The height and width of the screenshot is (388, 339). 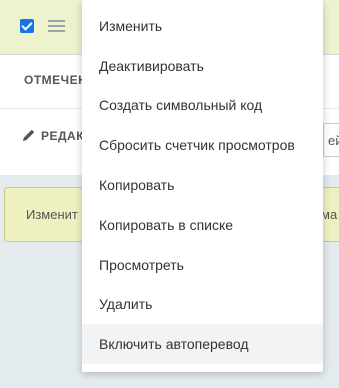 I want to click on right-select: ейс, so click(x=331, y=140).